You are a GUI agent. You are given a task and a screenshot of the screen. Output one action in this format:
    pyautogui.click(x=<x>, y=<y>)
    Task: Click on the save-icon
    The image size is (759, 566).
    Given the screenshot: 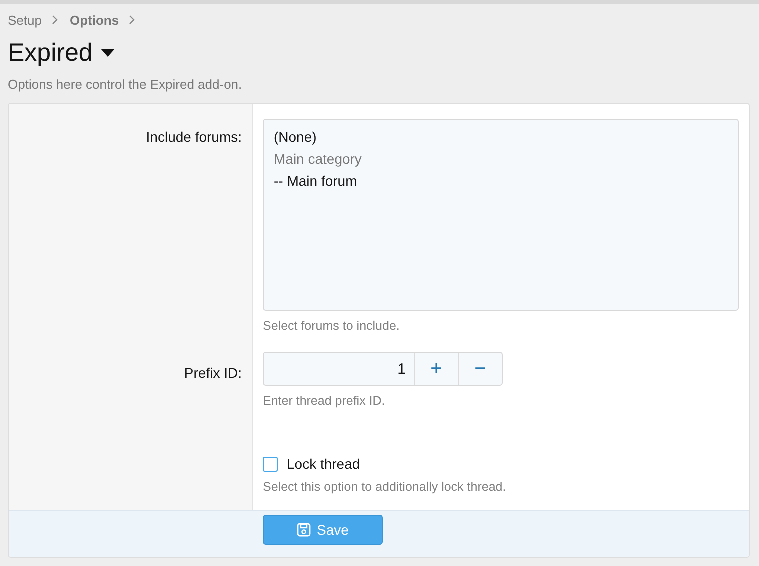 What is the action you would take?
    pyautogui.click(x=304, y=530)
    